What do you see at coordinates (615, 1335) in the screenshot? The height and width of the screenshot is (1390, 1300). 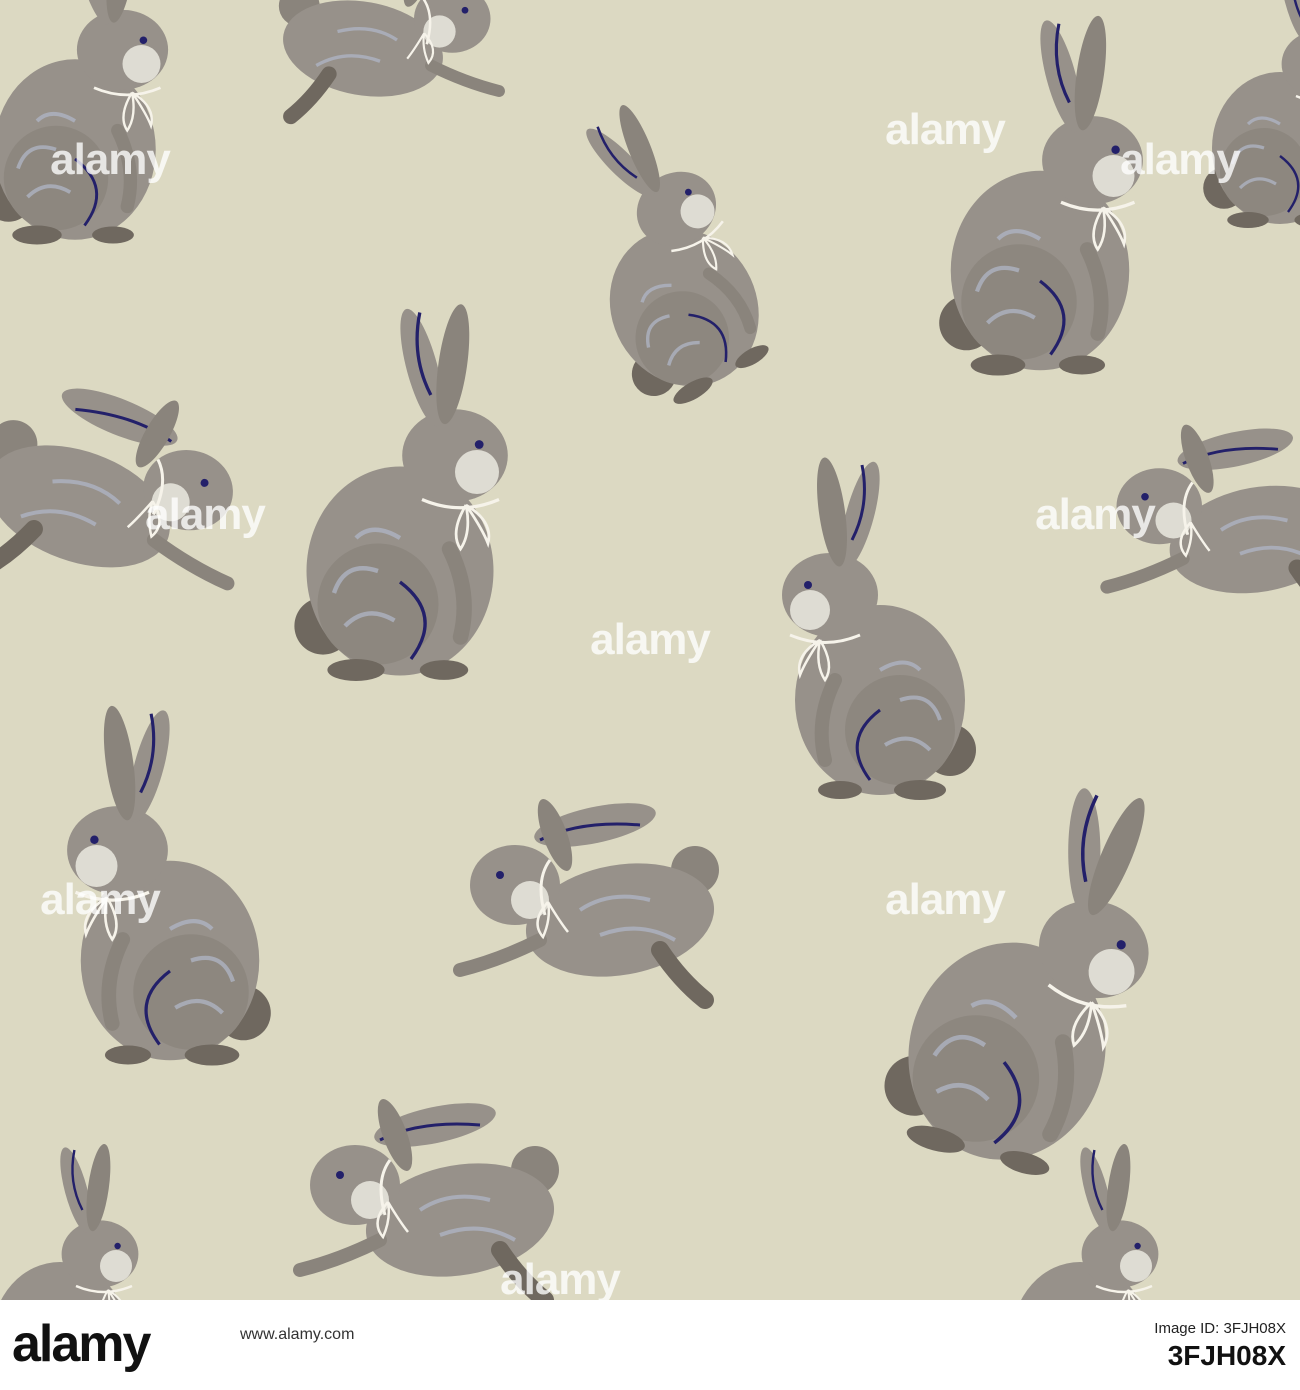 I see `footer-url: www.alamy.com` at bounding box center [615, 1335].